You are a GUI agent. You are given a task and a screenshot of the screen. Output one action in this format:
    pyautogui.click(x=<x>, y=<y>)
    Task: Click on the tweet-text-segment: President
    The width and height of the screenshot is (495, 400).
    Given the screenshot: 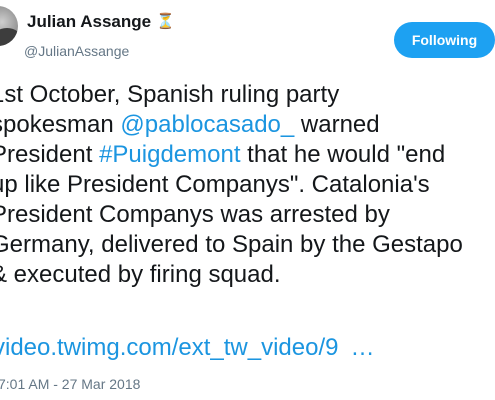 What is the action you would take?
    pyautogui.click(x=50, y=154)
    